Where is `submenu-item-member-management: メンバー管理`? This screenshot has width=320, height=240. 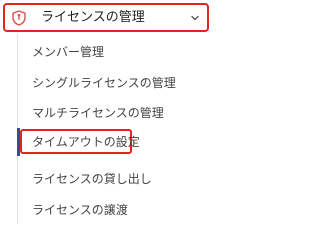 submenu-item-member-management: メンバー管理 is located at coordinates (68, 52).